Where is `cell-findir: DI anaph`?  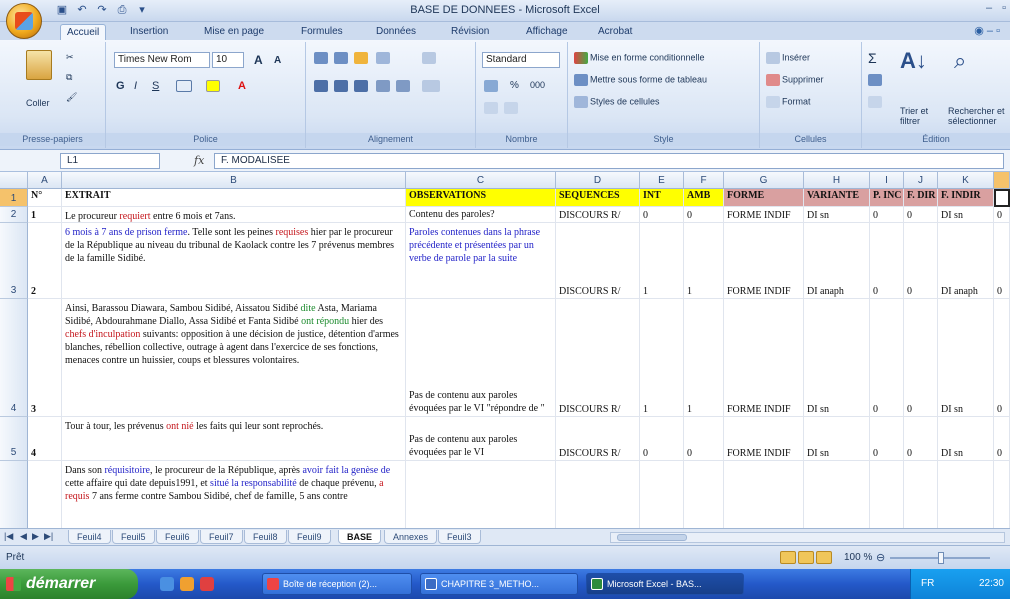 cell-findir: DI anaph is located at coordinates (966, 261).